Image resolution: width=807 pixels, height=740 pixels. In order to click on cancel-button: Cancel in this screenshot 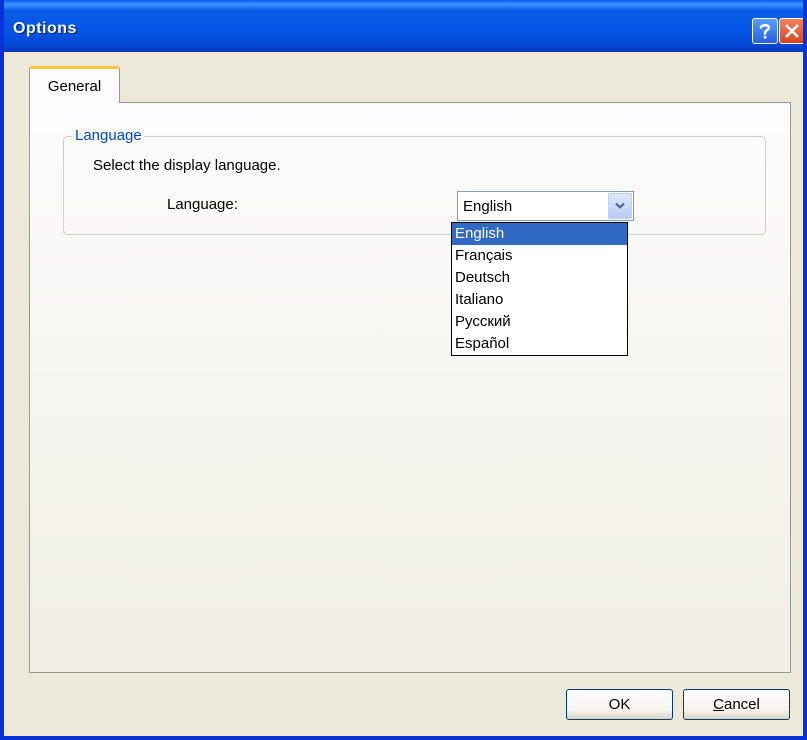, I will do `click(736, 704)`.